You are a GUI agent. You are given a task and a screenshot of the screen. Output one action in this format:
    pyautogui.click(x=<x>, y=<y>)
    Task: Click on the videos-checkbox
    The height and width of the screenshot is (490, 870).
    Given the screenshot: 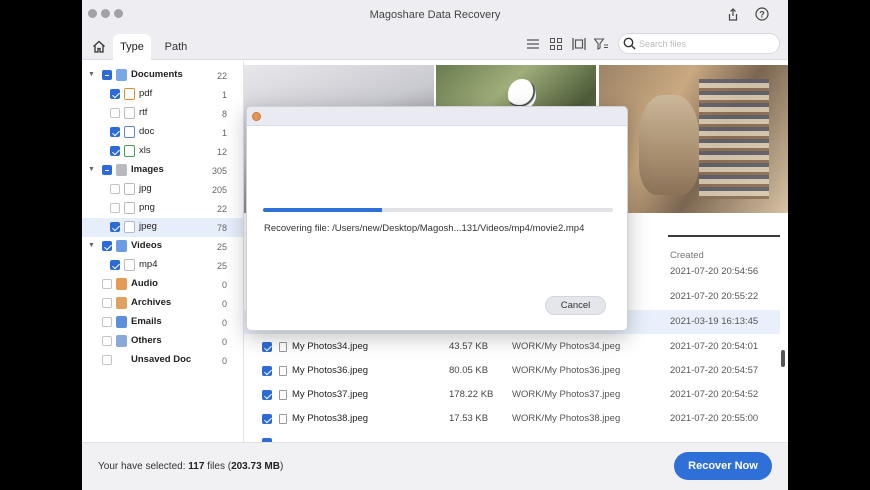 What is the action you would take?
    pyautogui.click(x=107, y=246)
    